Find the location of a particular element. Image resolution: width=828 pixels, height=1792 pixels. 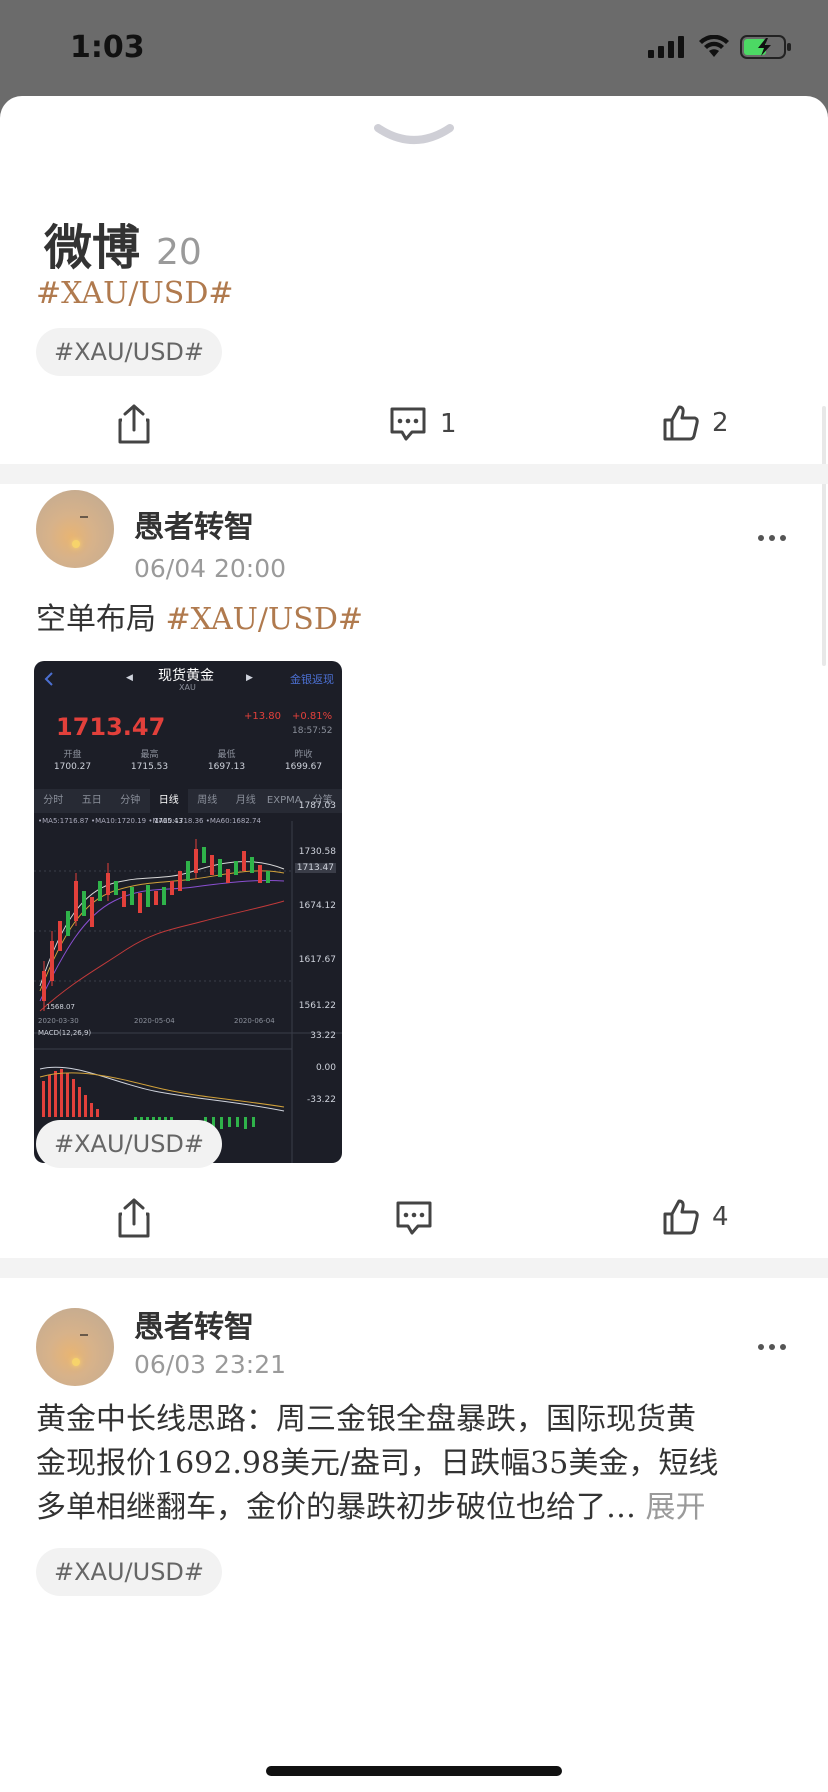

post0-like-button: 2 is located at coordinates (695, 423).